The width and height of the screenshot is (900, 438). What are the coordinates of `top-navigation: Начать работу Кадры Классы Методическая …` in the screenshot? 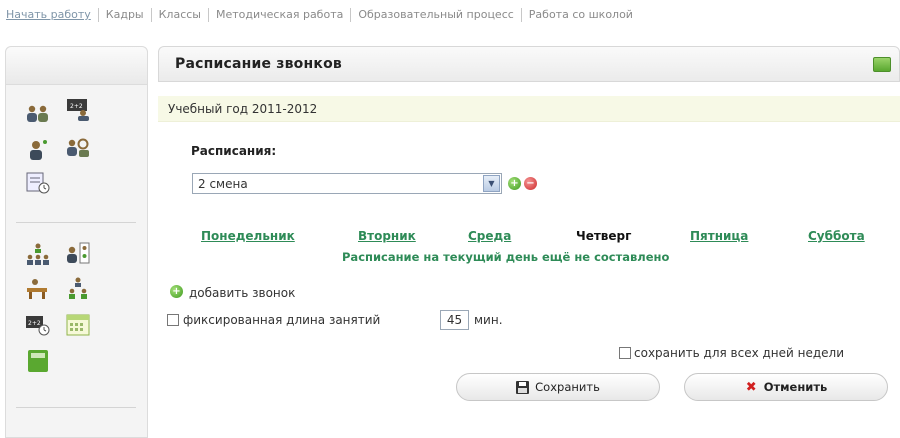 It's located at (450, 20).